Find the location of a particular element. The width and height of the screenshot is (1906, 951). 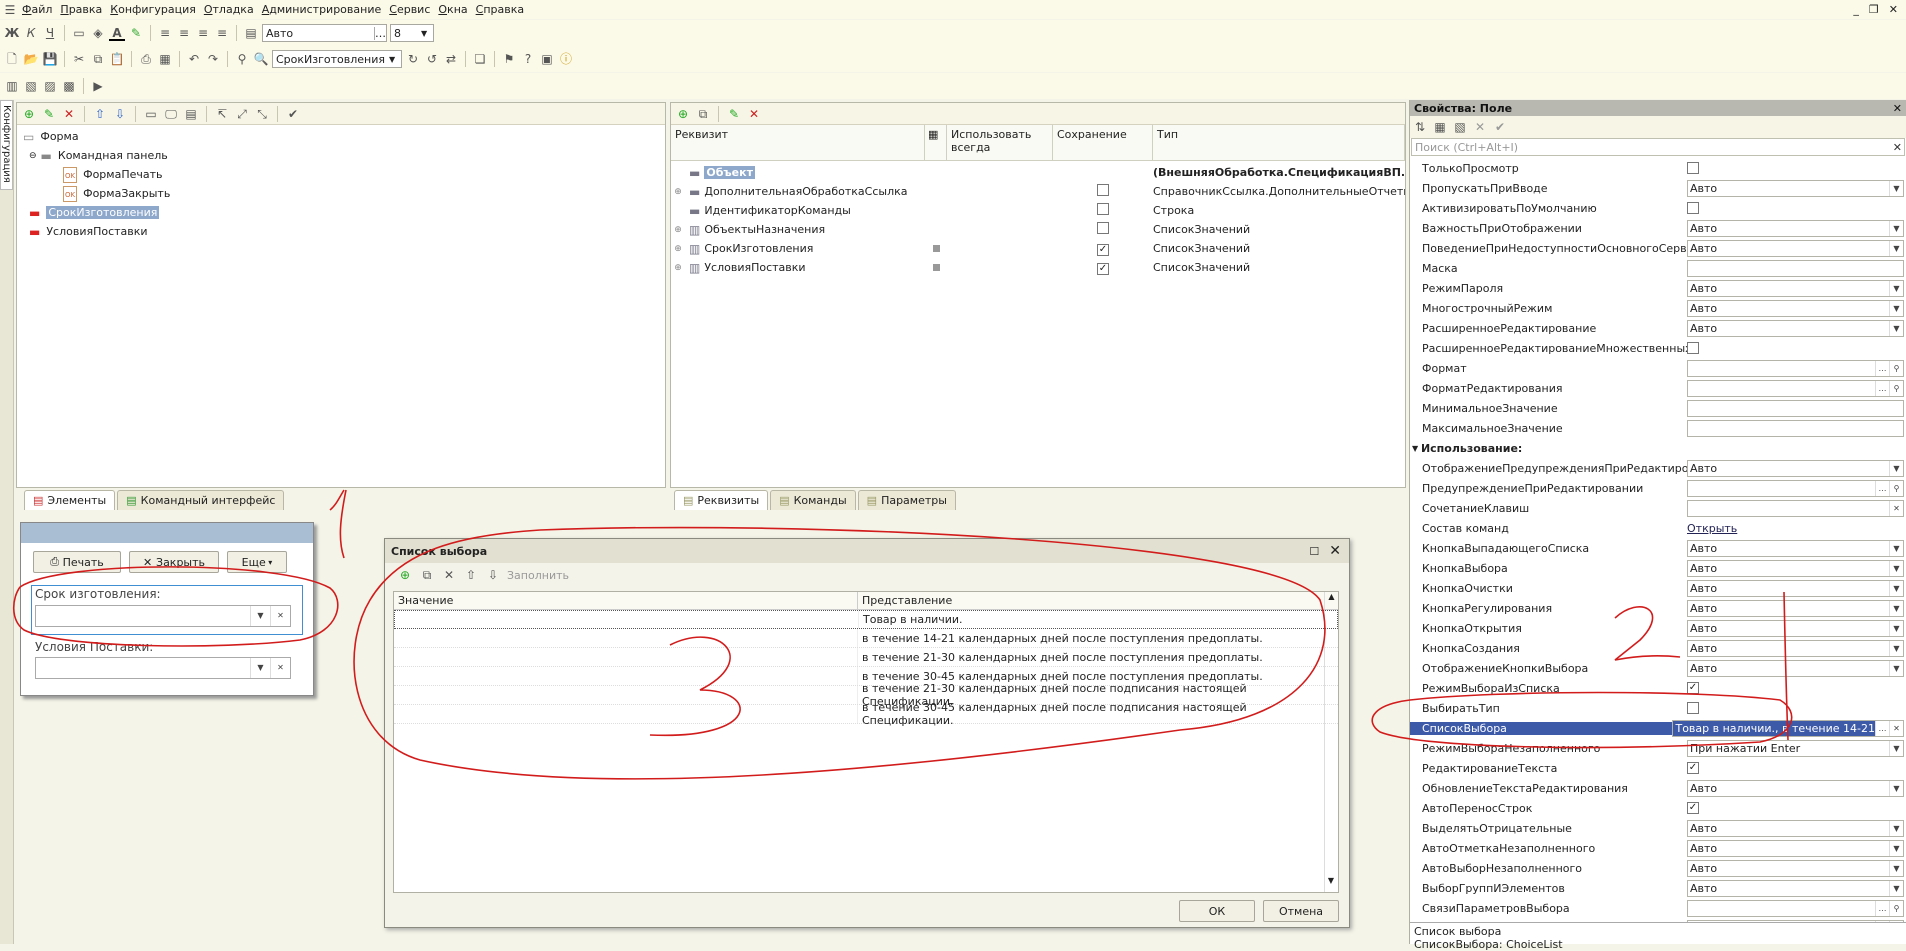

usloviya-clear-icon: ✕ is located at coordinates (280, 668).